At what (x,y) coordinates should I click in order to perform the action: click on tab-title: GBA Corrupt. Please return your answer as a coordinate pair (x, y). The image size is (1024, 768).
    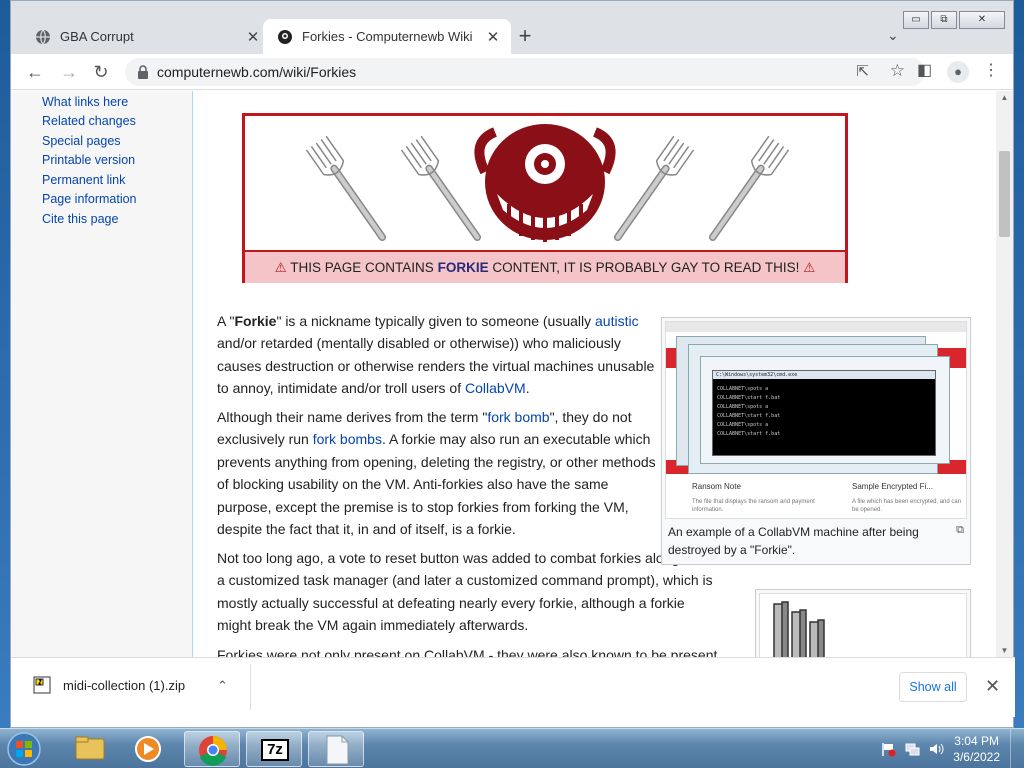
    Looking at the image, I should click on (97, 36).